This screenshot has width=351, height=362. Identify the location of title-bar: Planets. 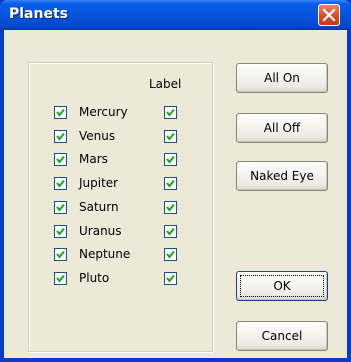
(175, 15).